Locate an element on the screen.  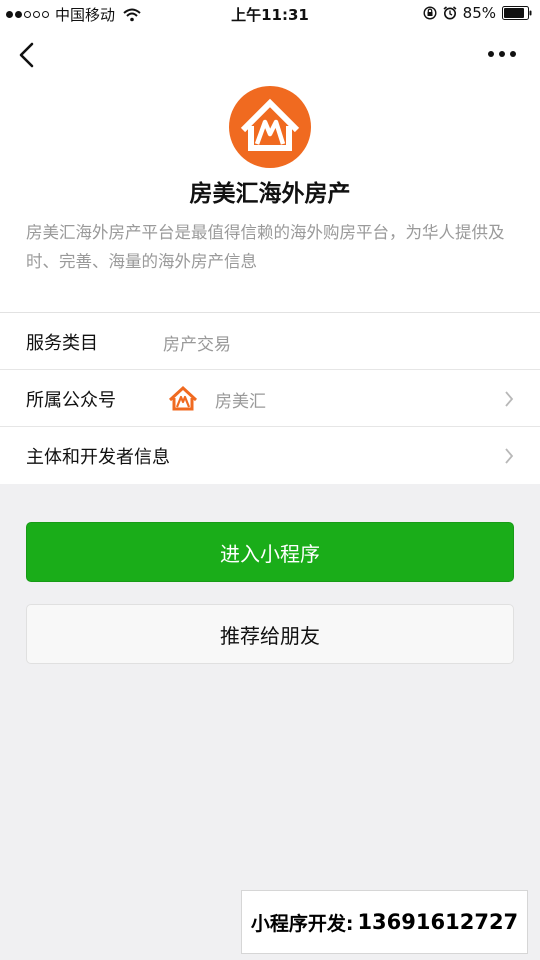
battery-icon is located at coordinates (517, 13).